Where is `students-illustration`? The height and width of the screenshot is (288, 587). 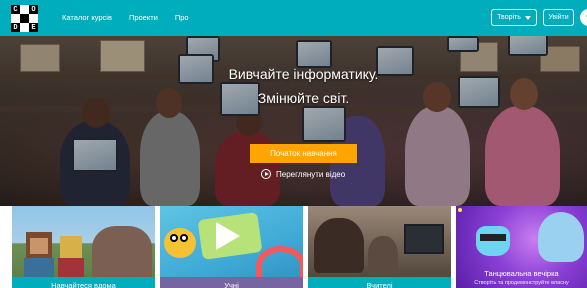 students-illustration is located at coordinates (231, 247).